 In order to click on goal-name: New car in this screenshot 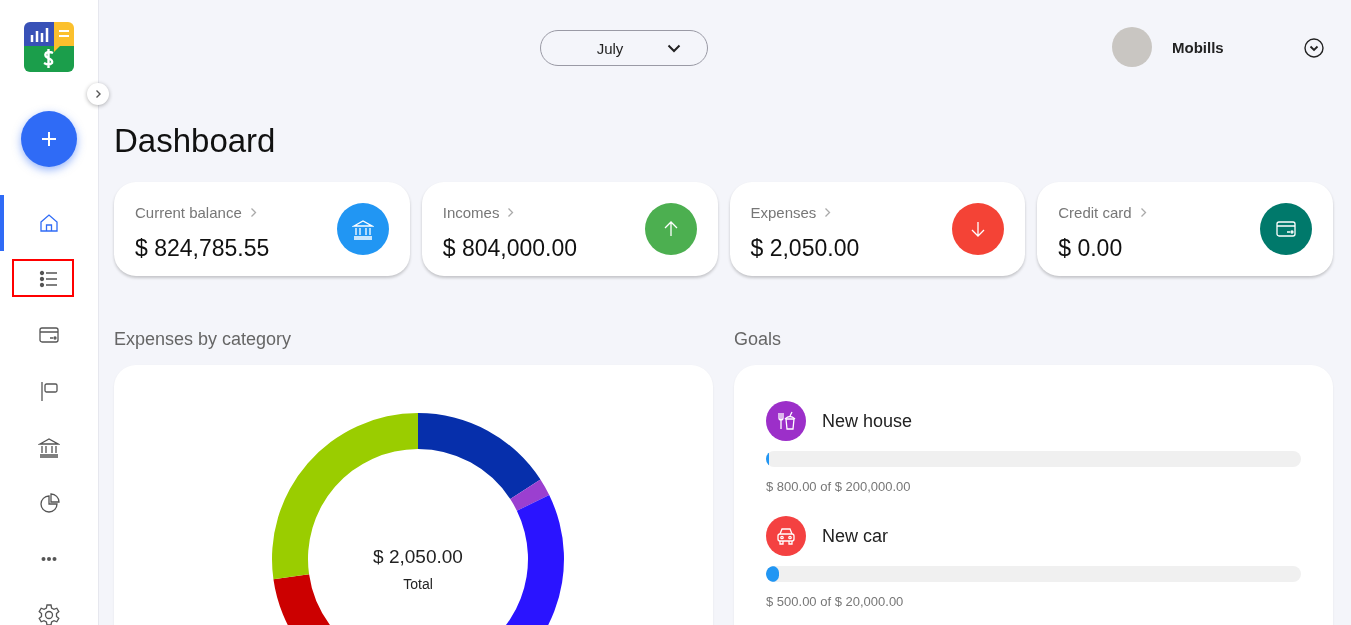, I will do `click(855, 536)`.